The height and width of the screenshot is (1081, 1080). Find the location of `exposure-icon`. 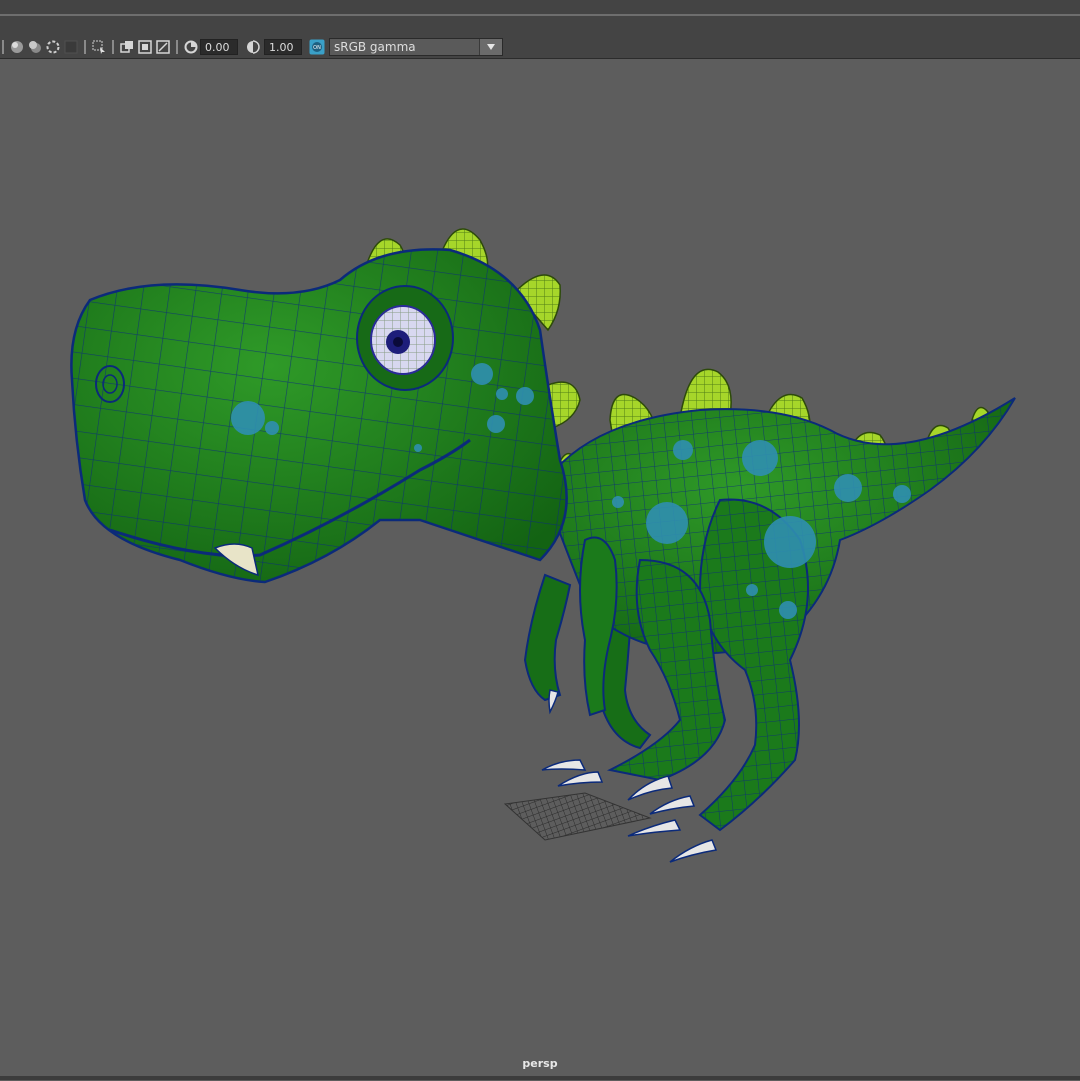

exposure-icon is located at coordinates (191, 47).